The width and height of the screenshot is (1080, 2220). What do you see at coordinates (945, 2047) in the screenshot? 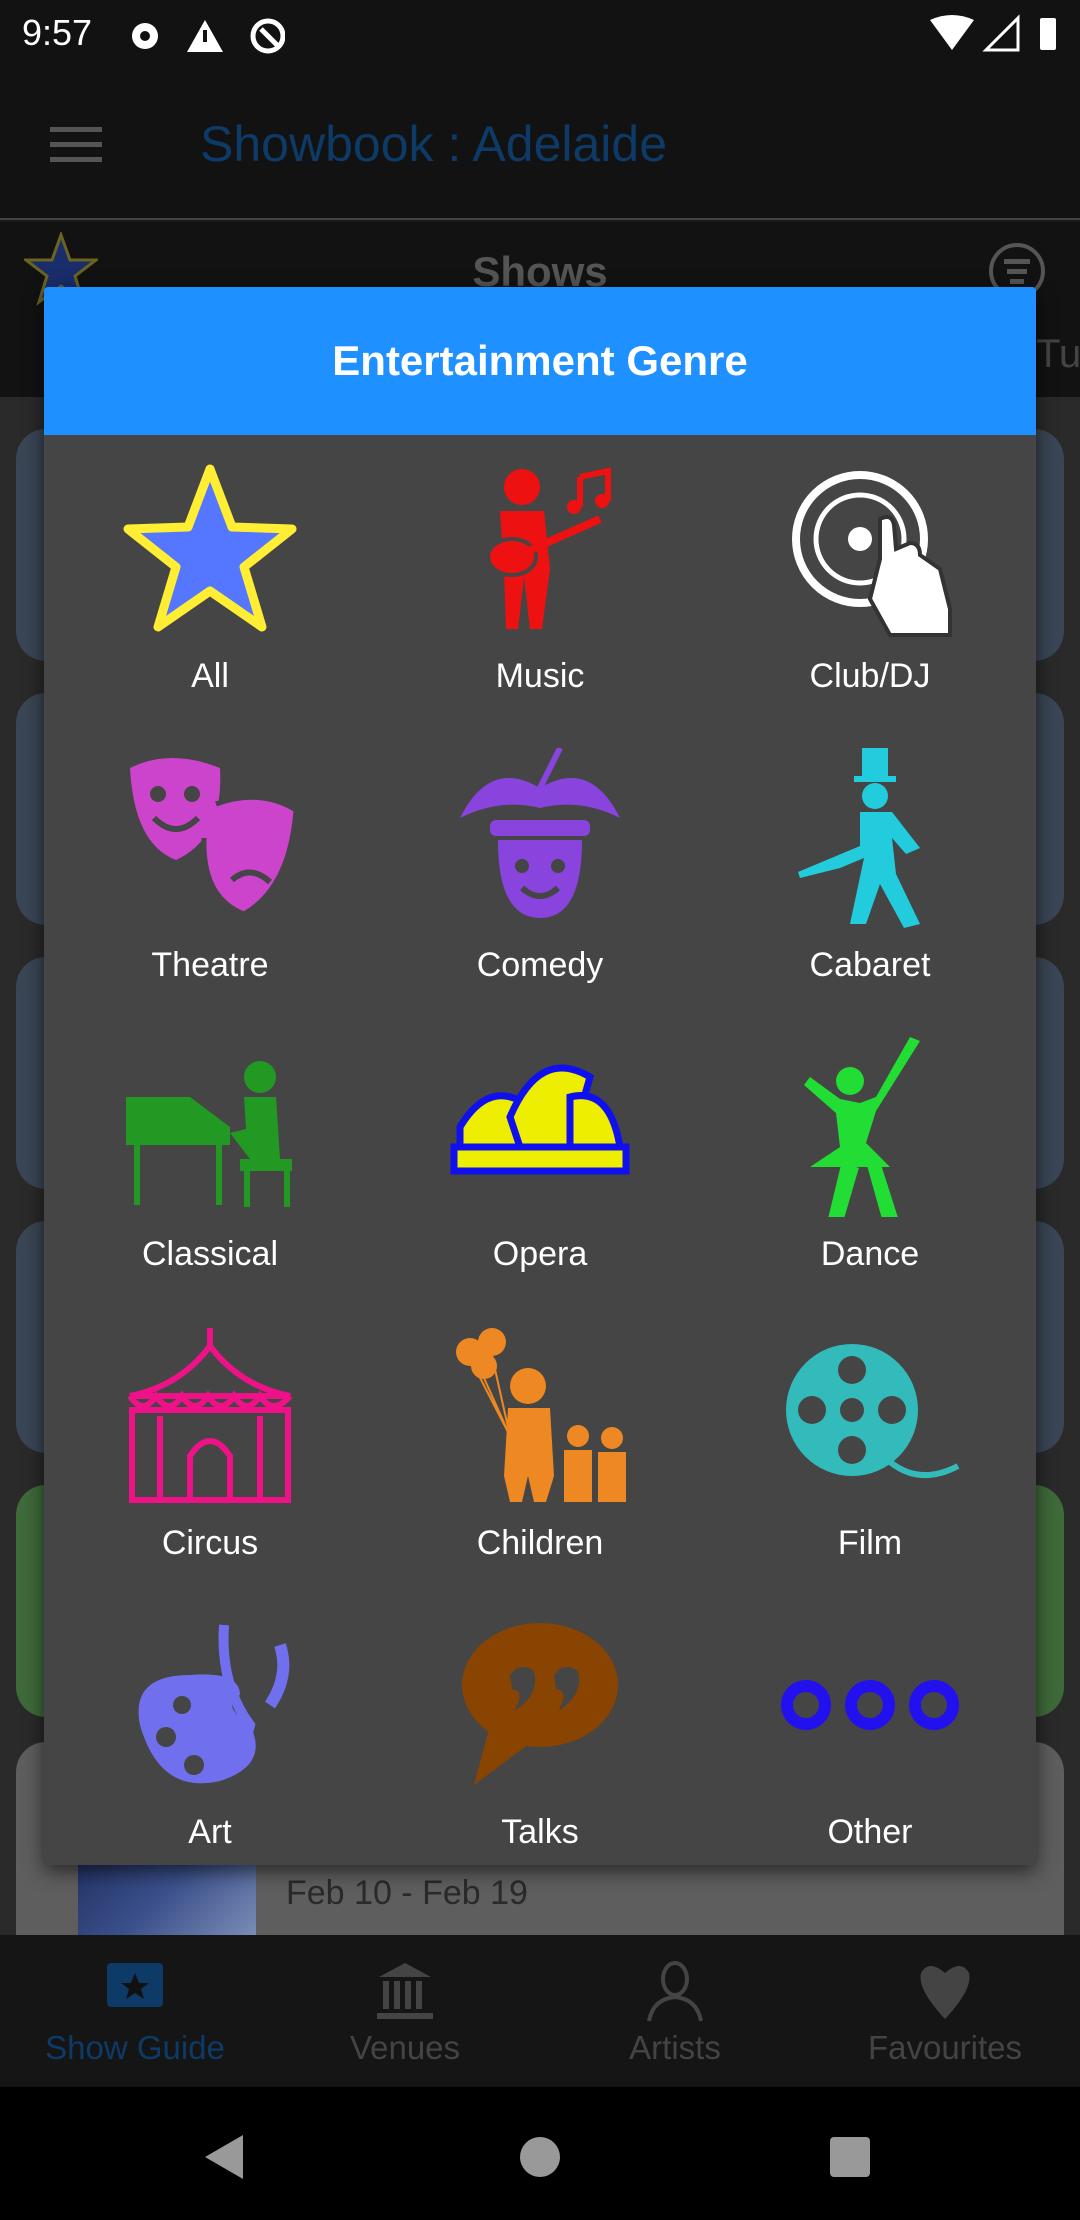
I see `nav-label: Favourites` at bounding box center [945, 2047].